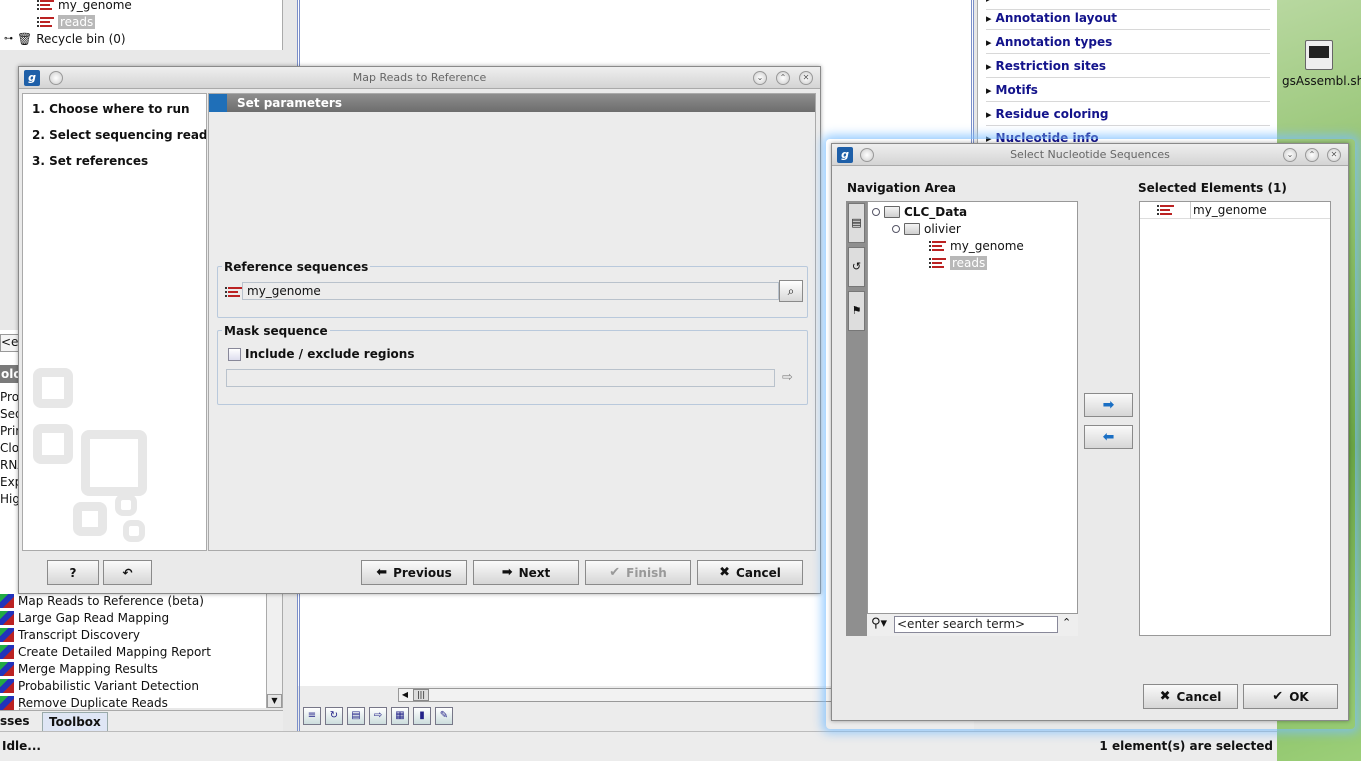 The width and height of the screenshot is (1361, 761). I want to click on truncated-label: Prim, so click(10, 431).